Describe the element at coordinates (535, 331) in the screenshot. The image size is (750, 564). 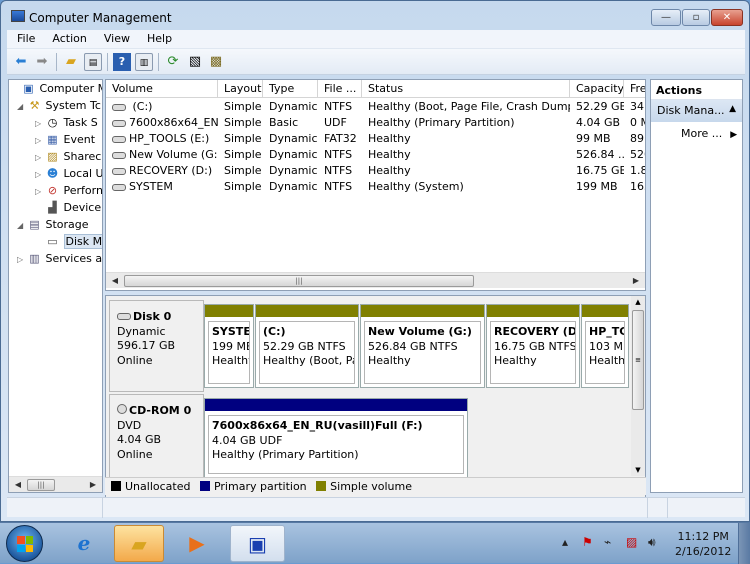
I see `partition-name: RECOVERY (D:)` at that location.